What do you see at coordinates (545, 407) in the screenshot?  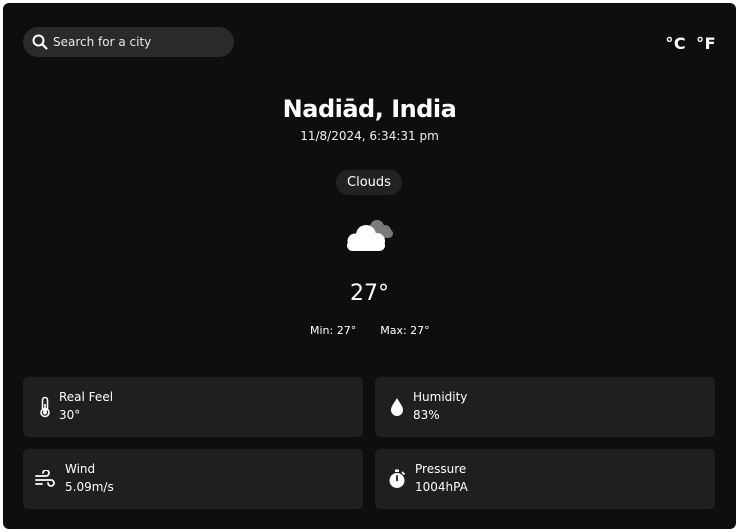 I see `humidity-tile: Humidity 83%` at bounding box center [545, 407].